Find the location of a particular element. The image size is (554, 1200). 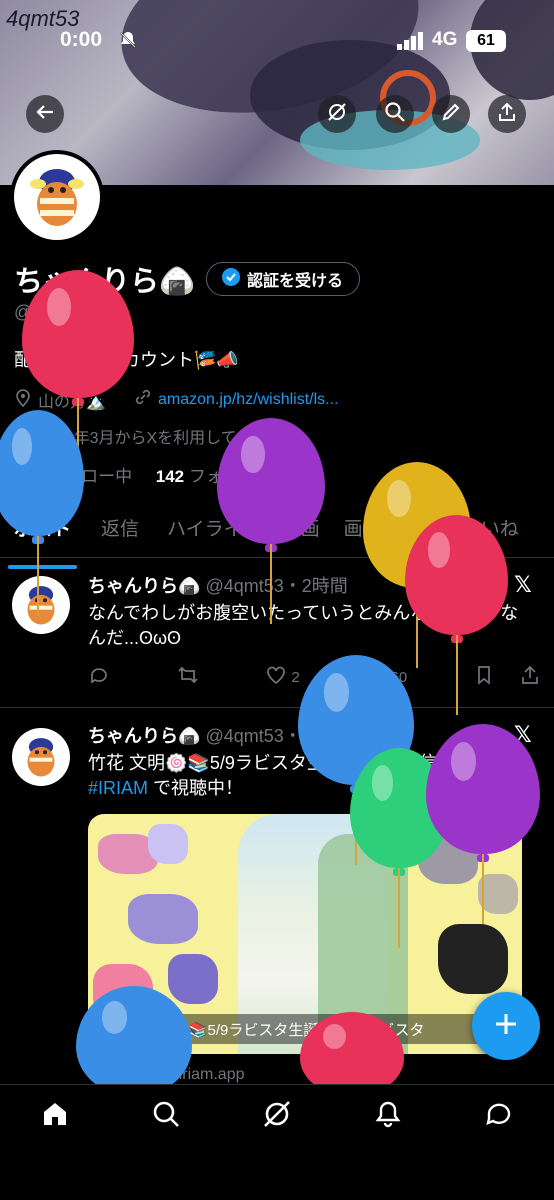

tab-replies: 返信 is located at coordinates (120, 532).